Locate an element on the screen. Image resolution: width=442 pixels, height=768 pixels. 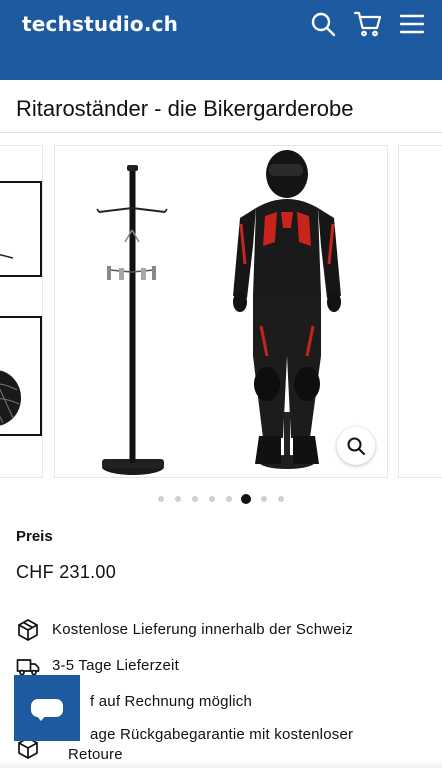
brand-logo: techstudio.ch is located at coordinates (100, 24).